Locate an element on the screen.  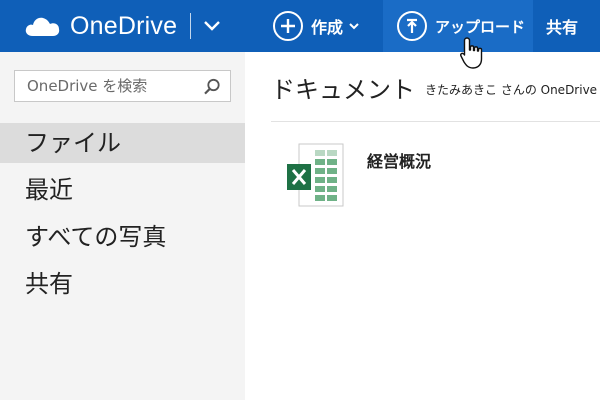
share-label: 共有 is located at coordinates (562, 27).